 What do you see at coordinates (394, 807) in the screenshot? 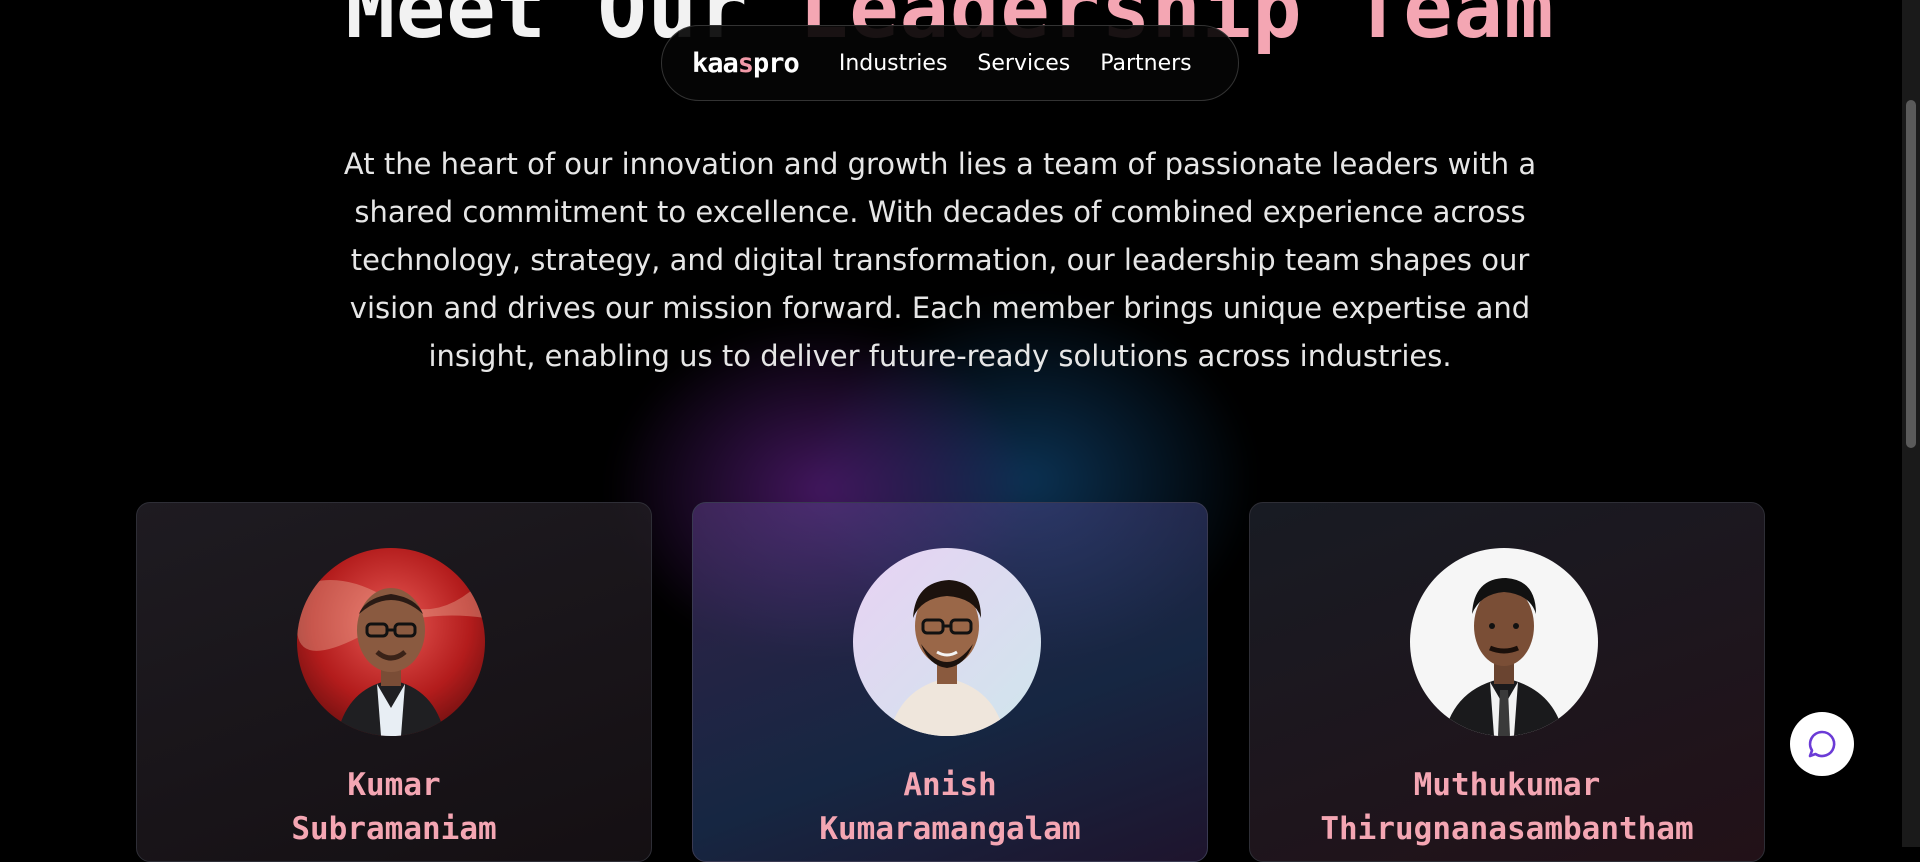
I see `leader-name: Kumar Subramaniam` at bounding box center [394, 807].